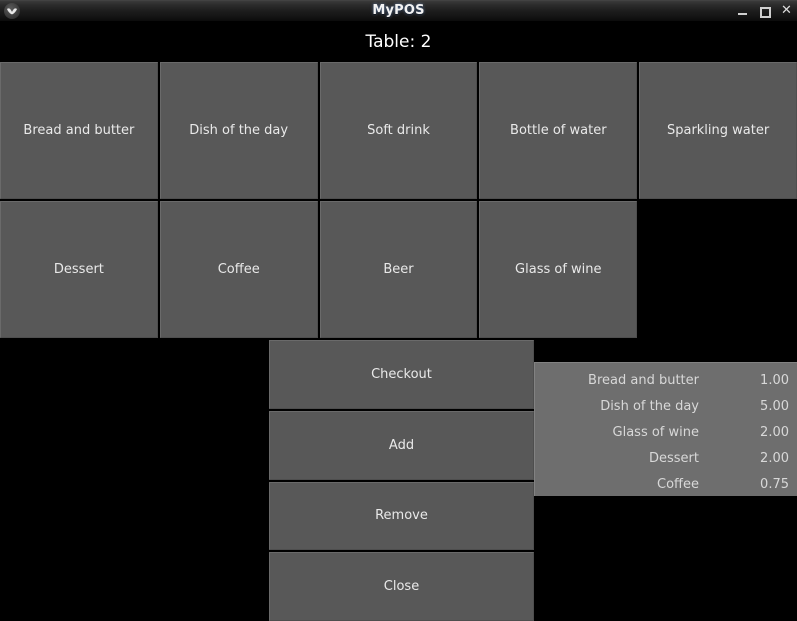 This screenshot has height=621, width=797. I want to click on product-button-label: Dessert, so click(78, 269).